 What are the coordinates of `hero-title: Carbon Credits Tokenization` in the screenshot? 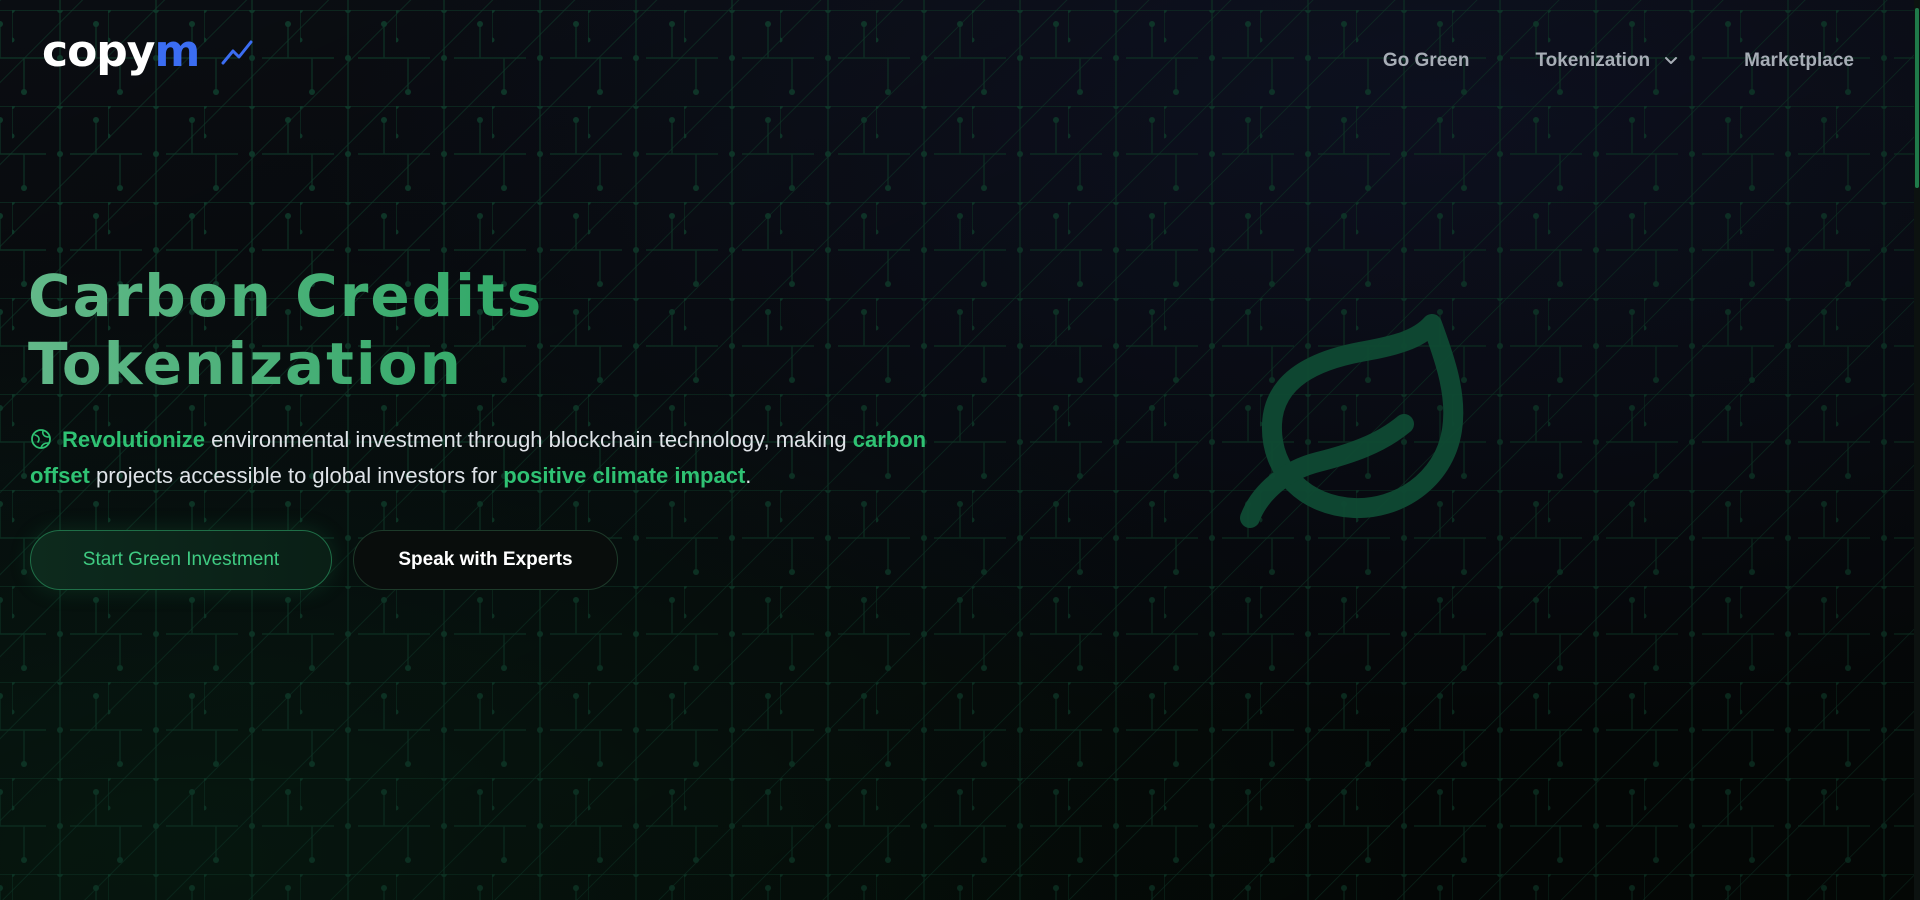 It's located at (285, 330).